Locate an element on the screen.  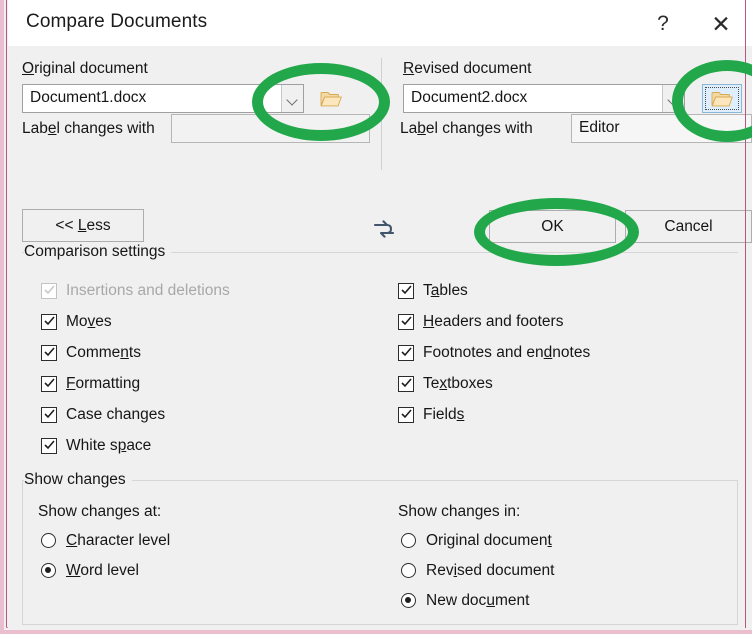
swap-arrows-icon is located at coordinates (384, 229).